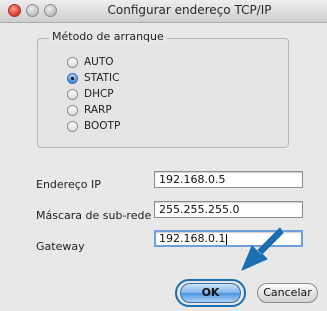 This screenshot has height=311, width=327. What do you see at coordinates (287, 293) in the screenshot?
I see `cancel-button: Cancelar` at bounding box center [287, 293].